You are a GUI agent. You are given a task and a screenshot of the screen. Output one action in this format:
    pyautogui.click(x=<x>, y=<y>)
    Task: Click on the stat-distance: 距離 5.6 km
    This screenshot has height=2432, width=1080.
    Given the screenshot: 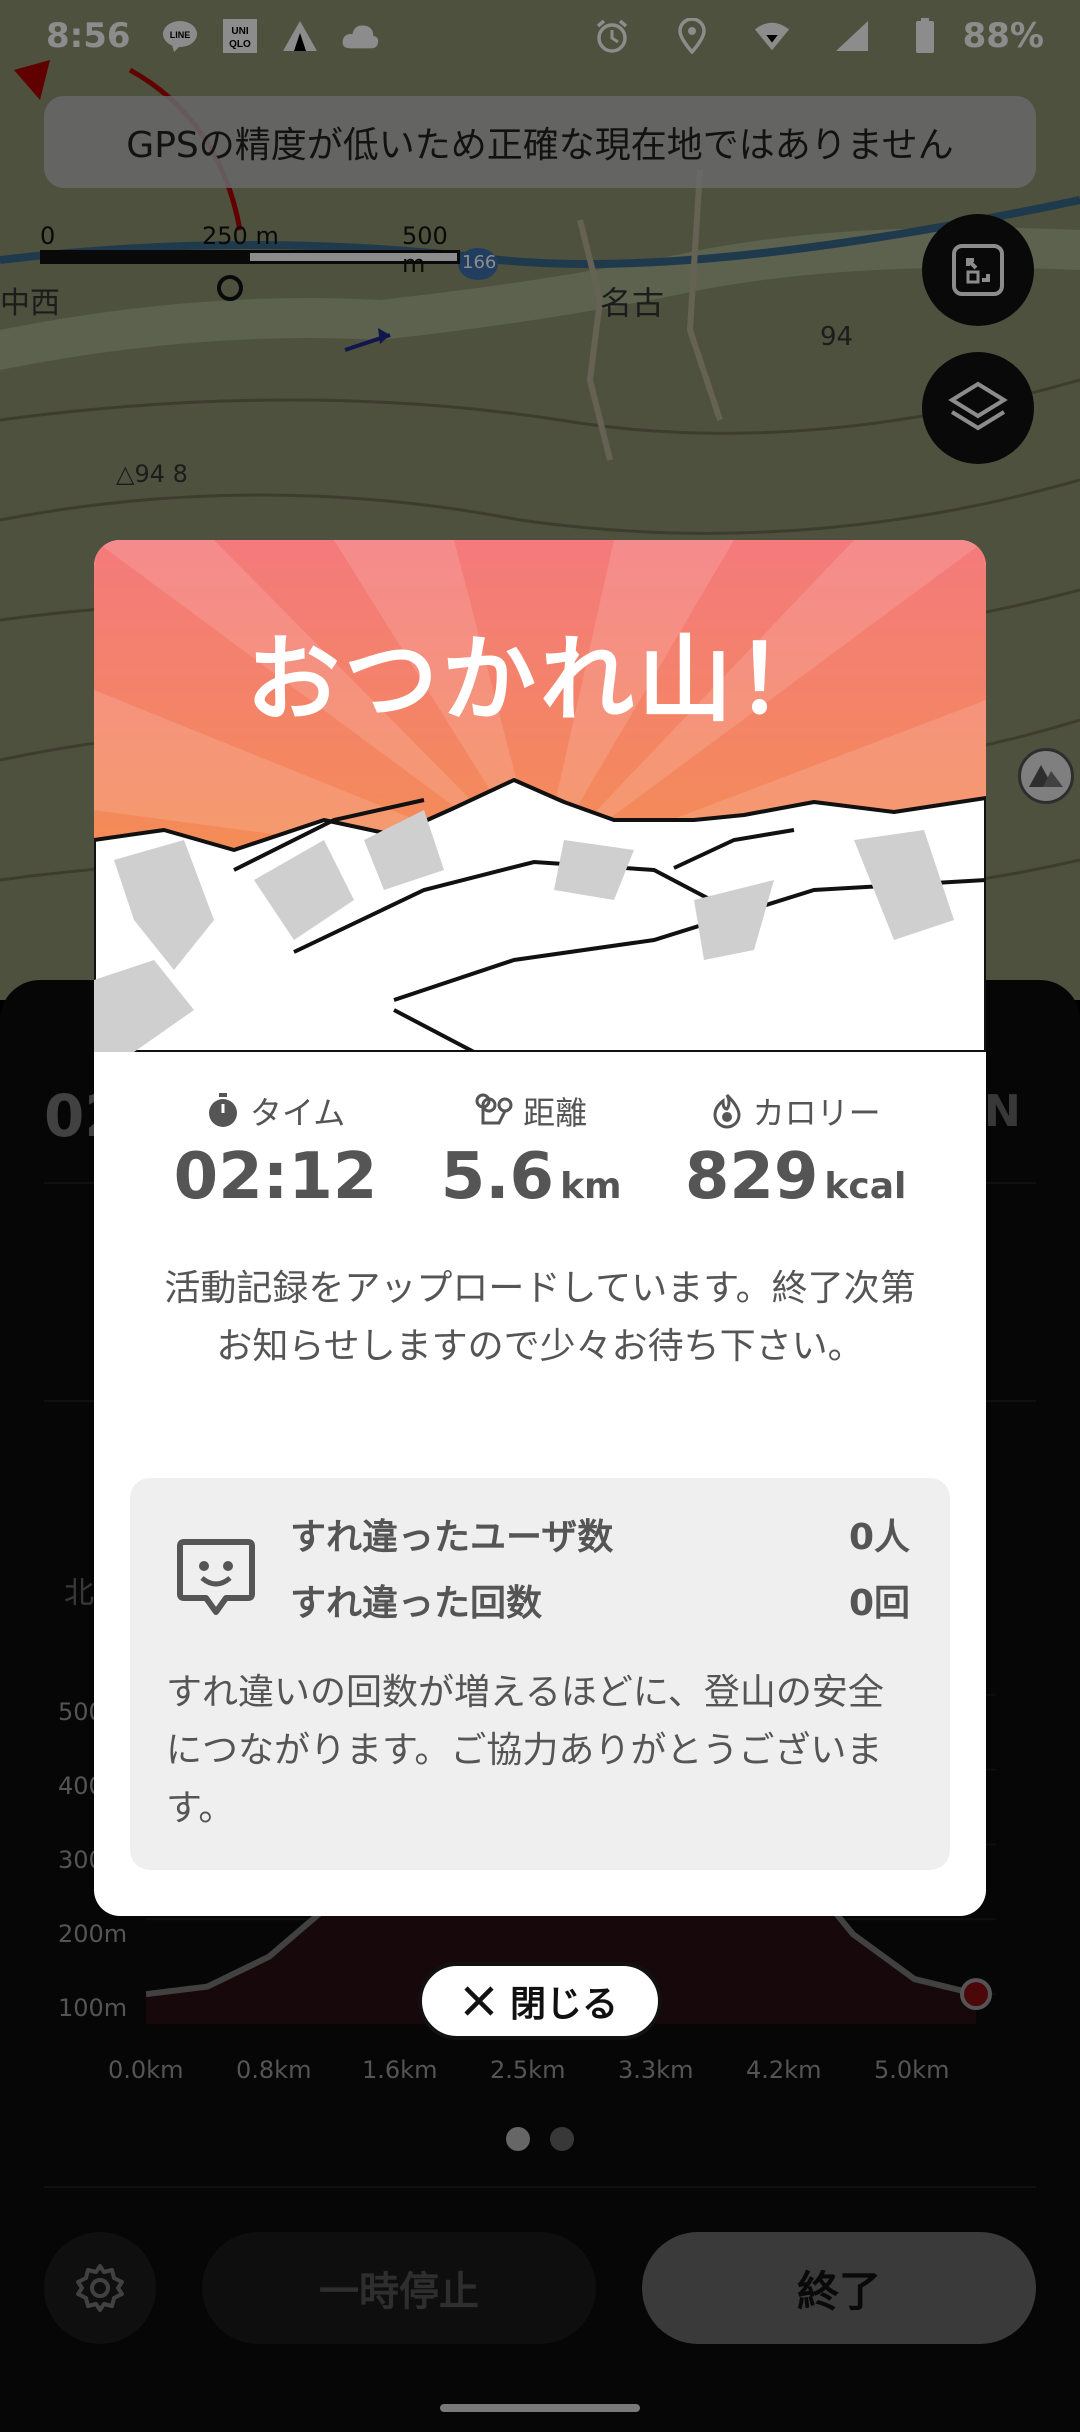 What is the action you would take?
    pyautogui.click(x=531, y=1151)
    